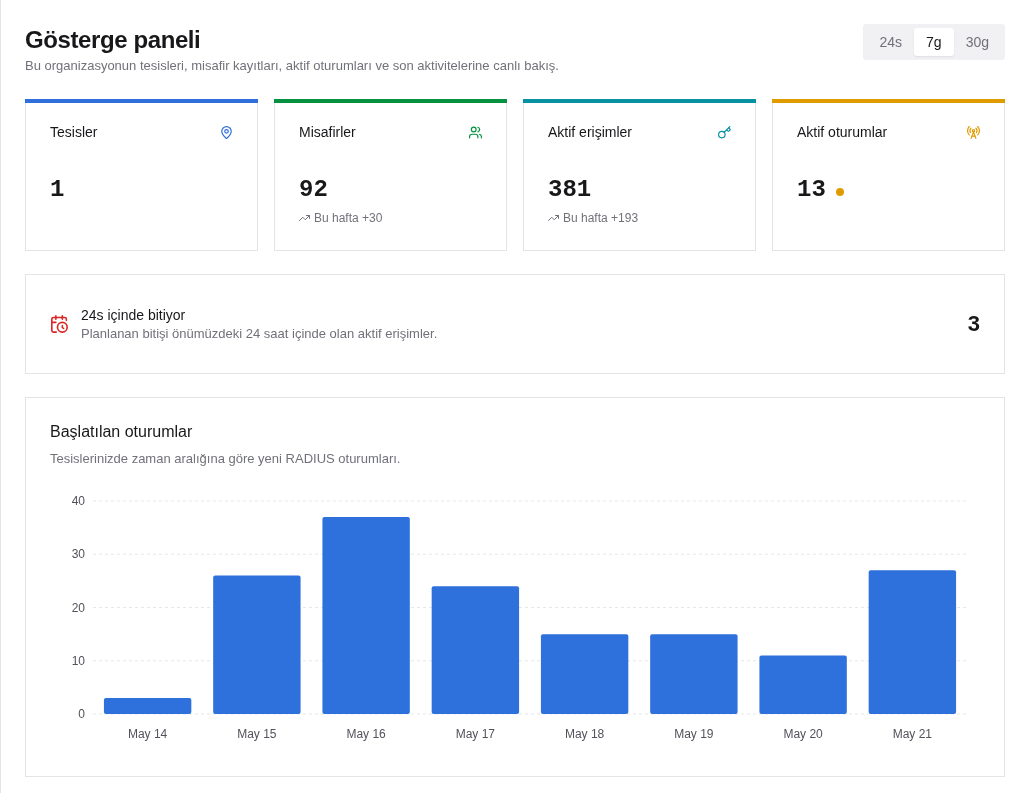  I want to click on expiring-title: 24s içinde bitiyor, so click(133, 315).